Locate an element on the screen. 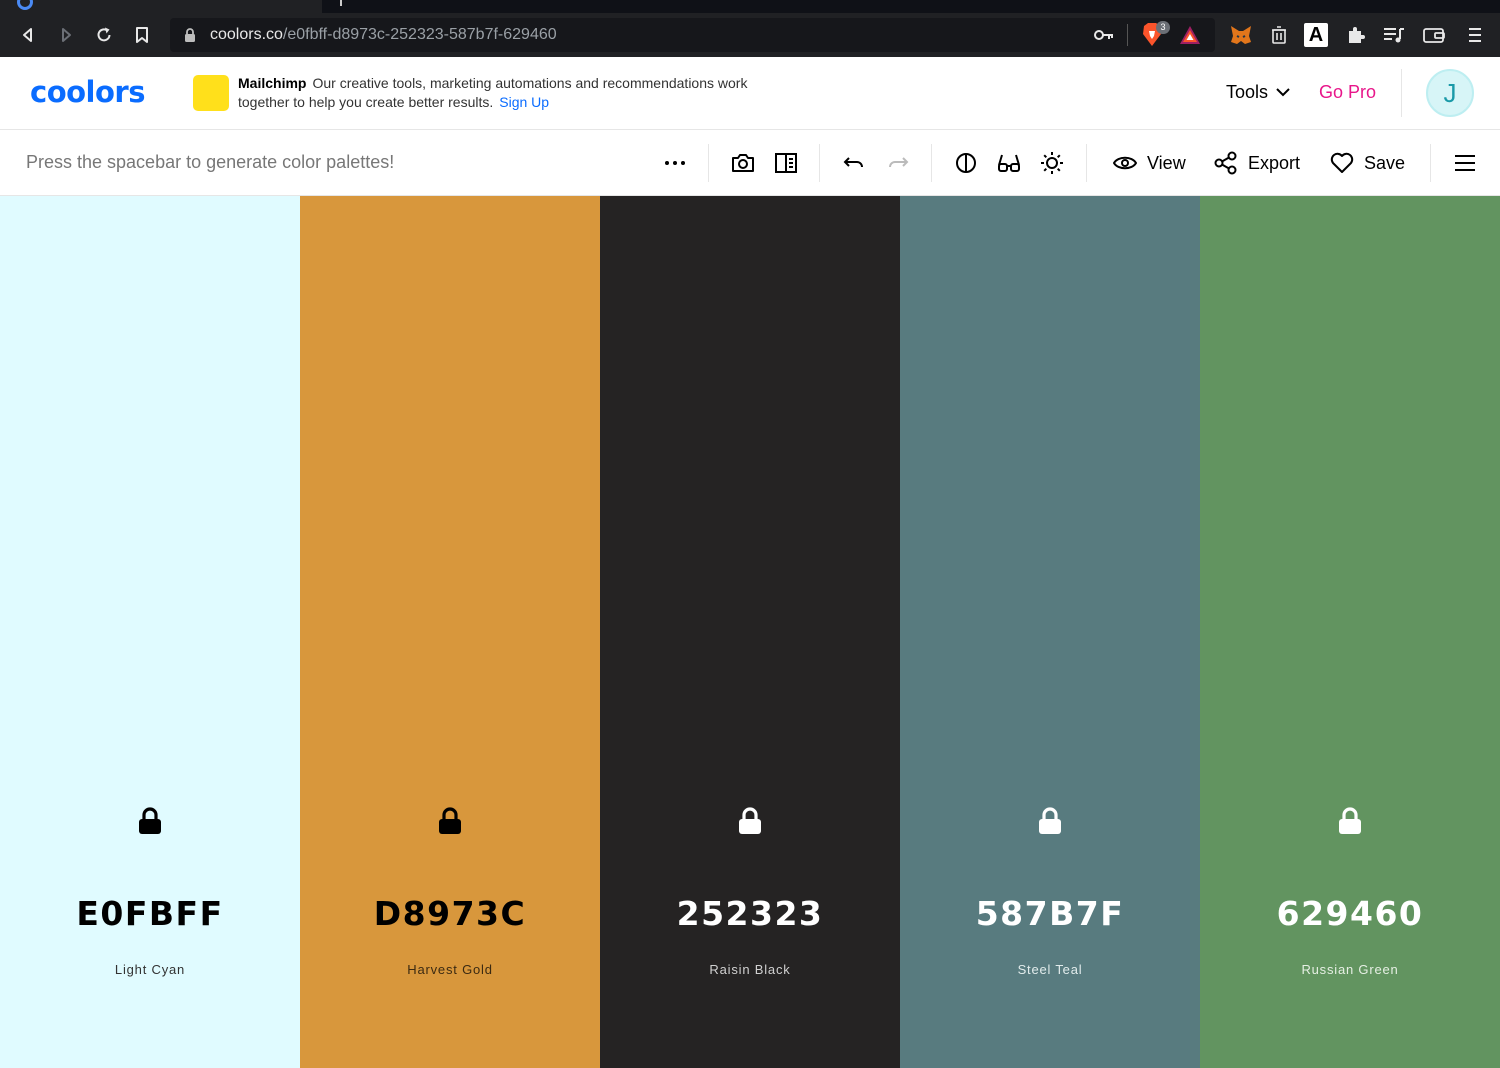  brave-shields-icon: 3 is located at coordinates (1155, 34).